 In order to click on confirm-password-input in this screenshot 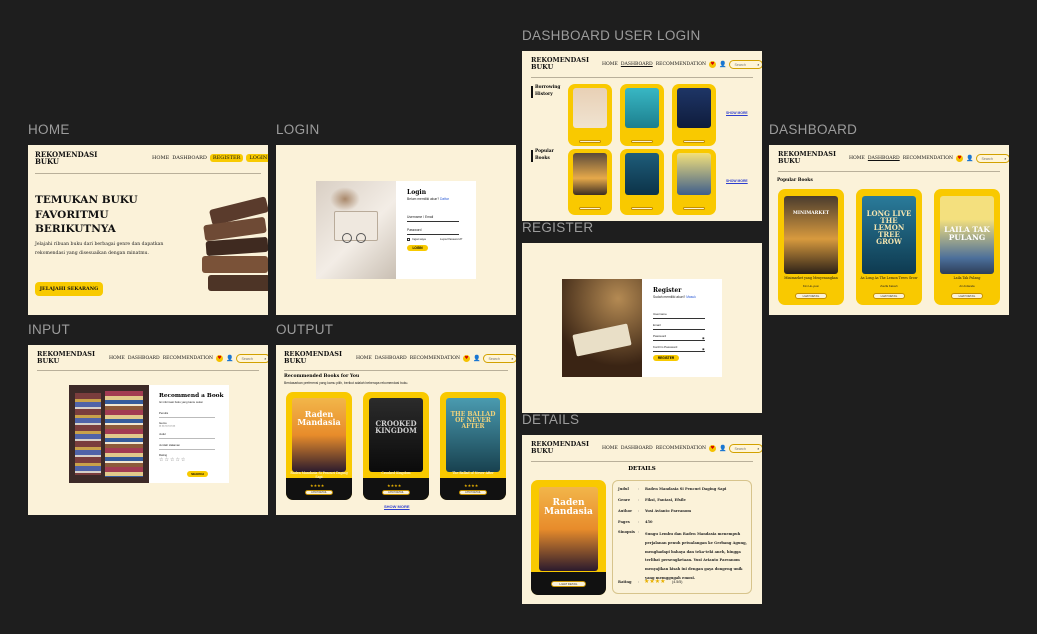, I will do `click(679, 351)`.